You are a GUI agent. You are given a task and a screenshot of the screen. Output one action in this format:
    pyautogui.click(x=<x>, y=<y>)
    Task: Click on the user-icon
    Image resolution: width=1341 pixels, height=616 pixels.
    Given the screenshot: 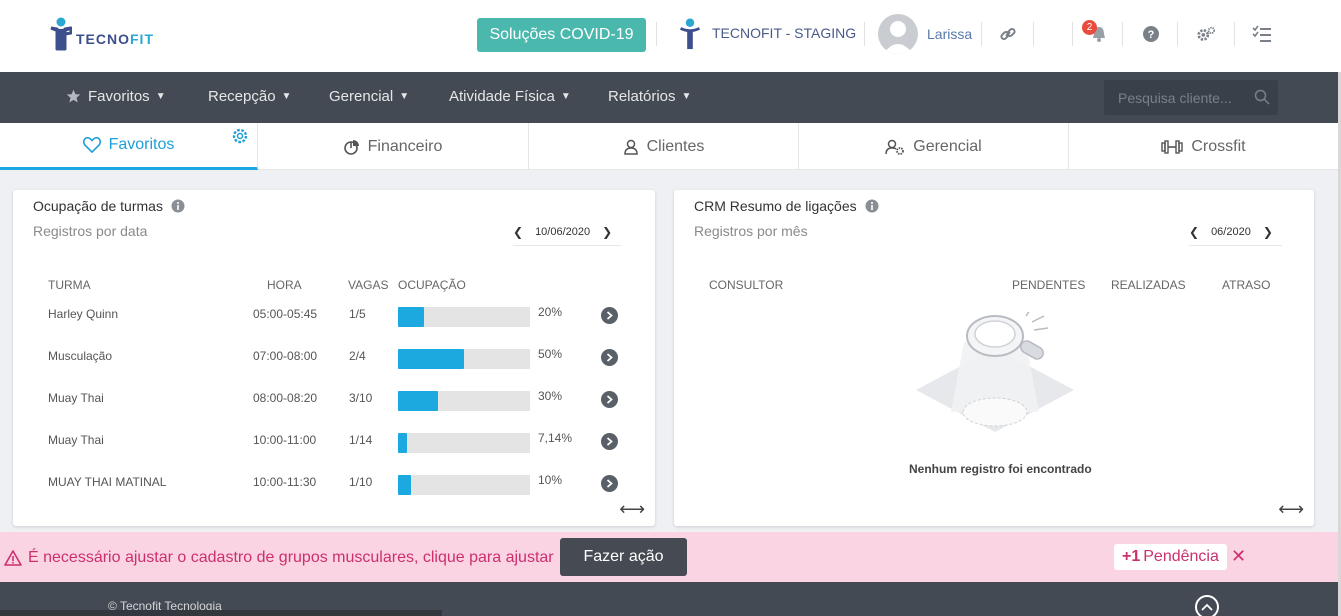 What is the action you would take?
    pyautogui.click(x=630, y=147)
    